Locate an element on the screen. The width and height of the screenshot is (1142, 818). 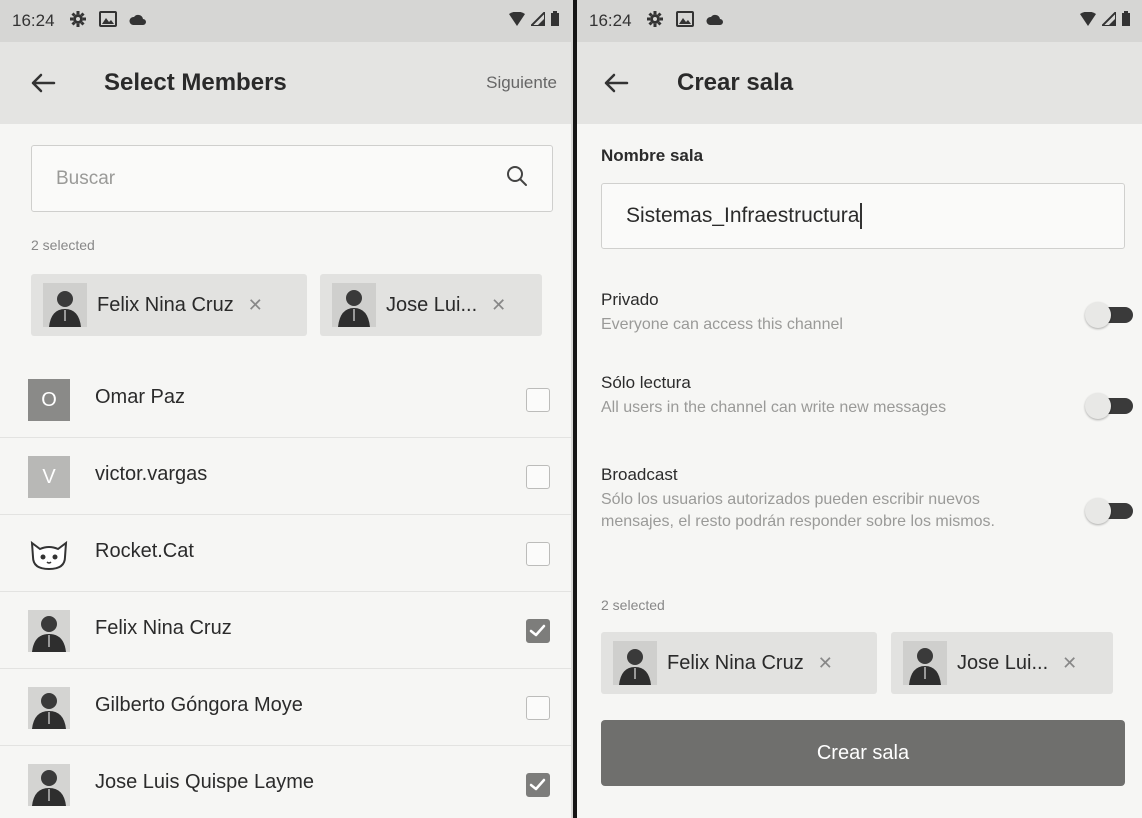
avatar: V is located at coordinates (49, 477).